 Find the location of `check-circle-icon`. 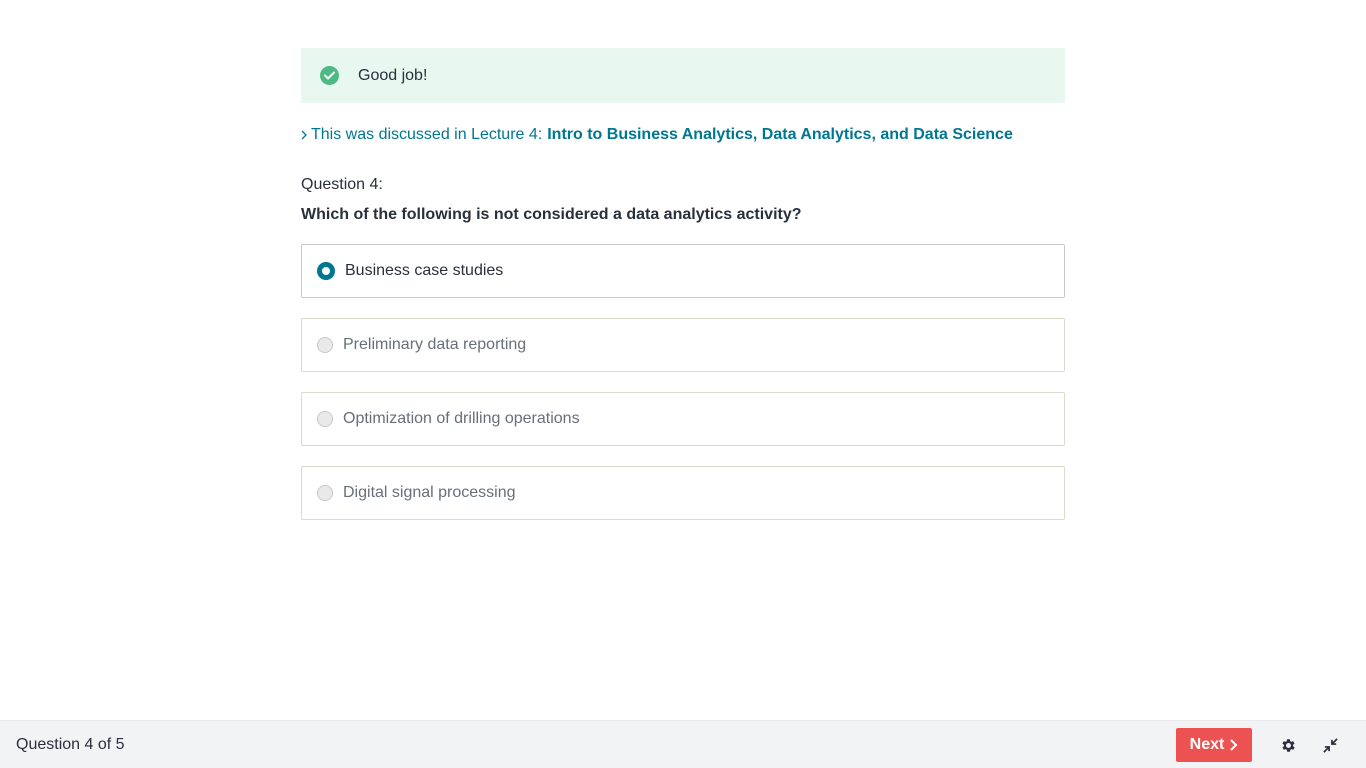

check-circle-icon is located at coordinates (329, 75).